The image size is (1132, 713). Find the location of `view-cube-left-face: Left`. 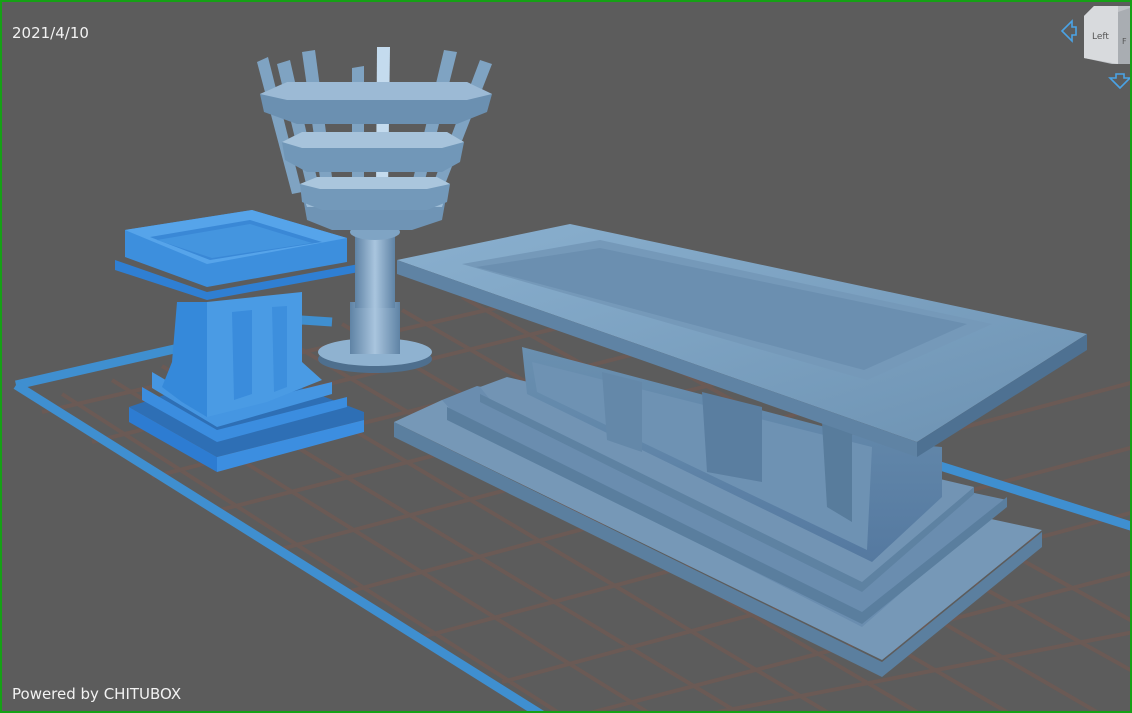

view-cube-left-face: Left is located at coordinates (1100, 37).